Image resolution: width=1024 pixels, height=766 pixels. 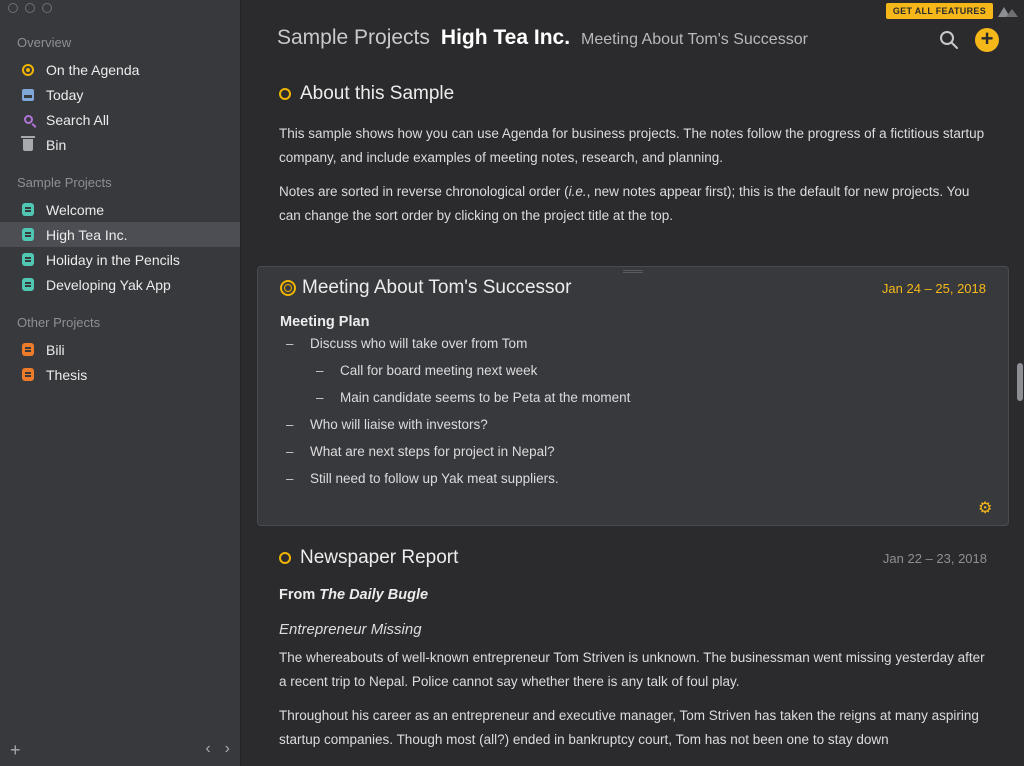 What do you see at coordinates (1008, 12) in the screenshot?
I see `mountains-icon` at bounding box center [1008, 12].